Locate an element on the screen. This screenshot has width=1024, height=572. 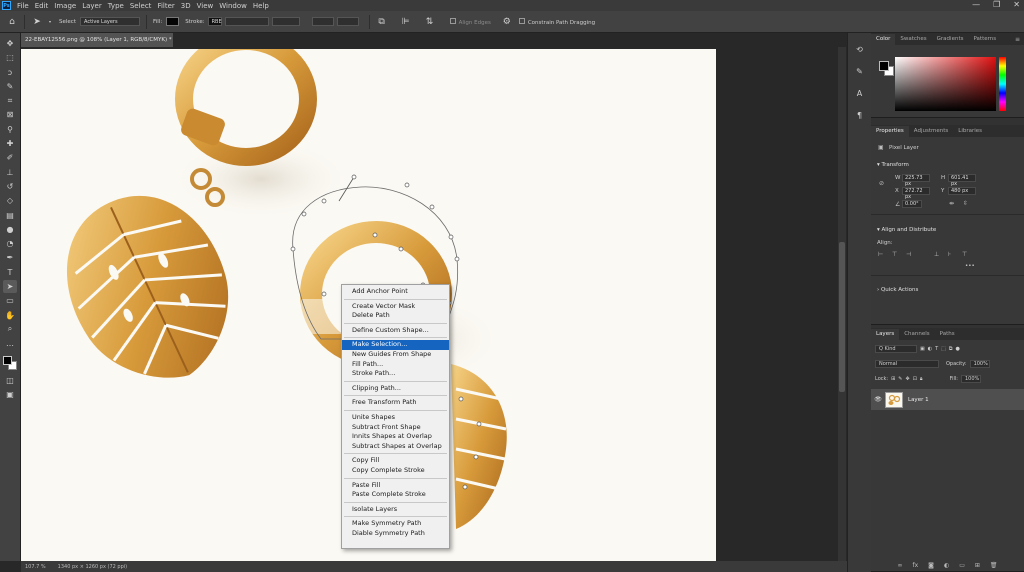
layer-style-icon: fx is located at coordinates (915, 565).